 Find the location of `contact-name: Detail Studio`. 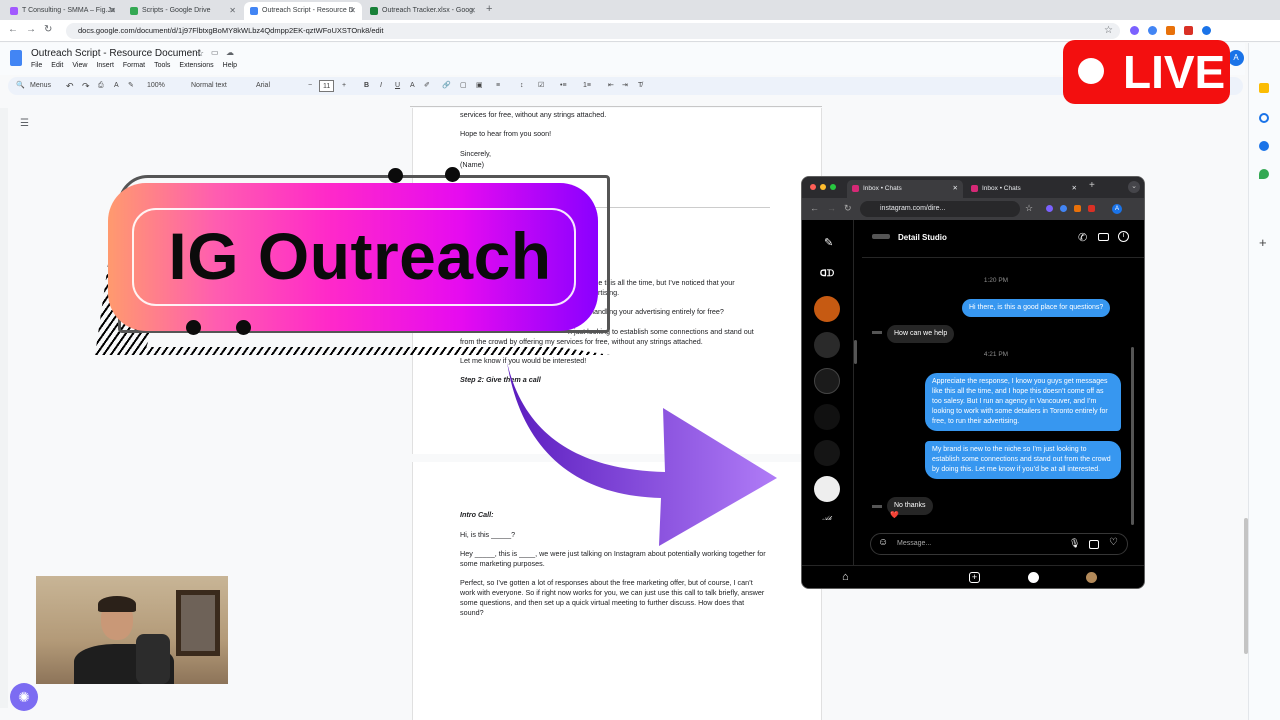

contact-name: Detail Studio is located at coordinates (922, 237).